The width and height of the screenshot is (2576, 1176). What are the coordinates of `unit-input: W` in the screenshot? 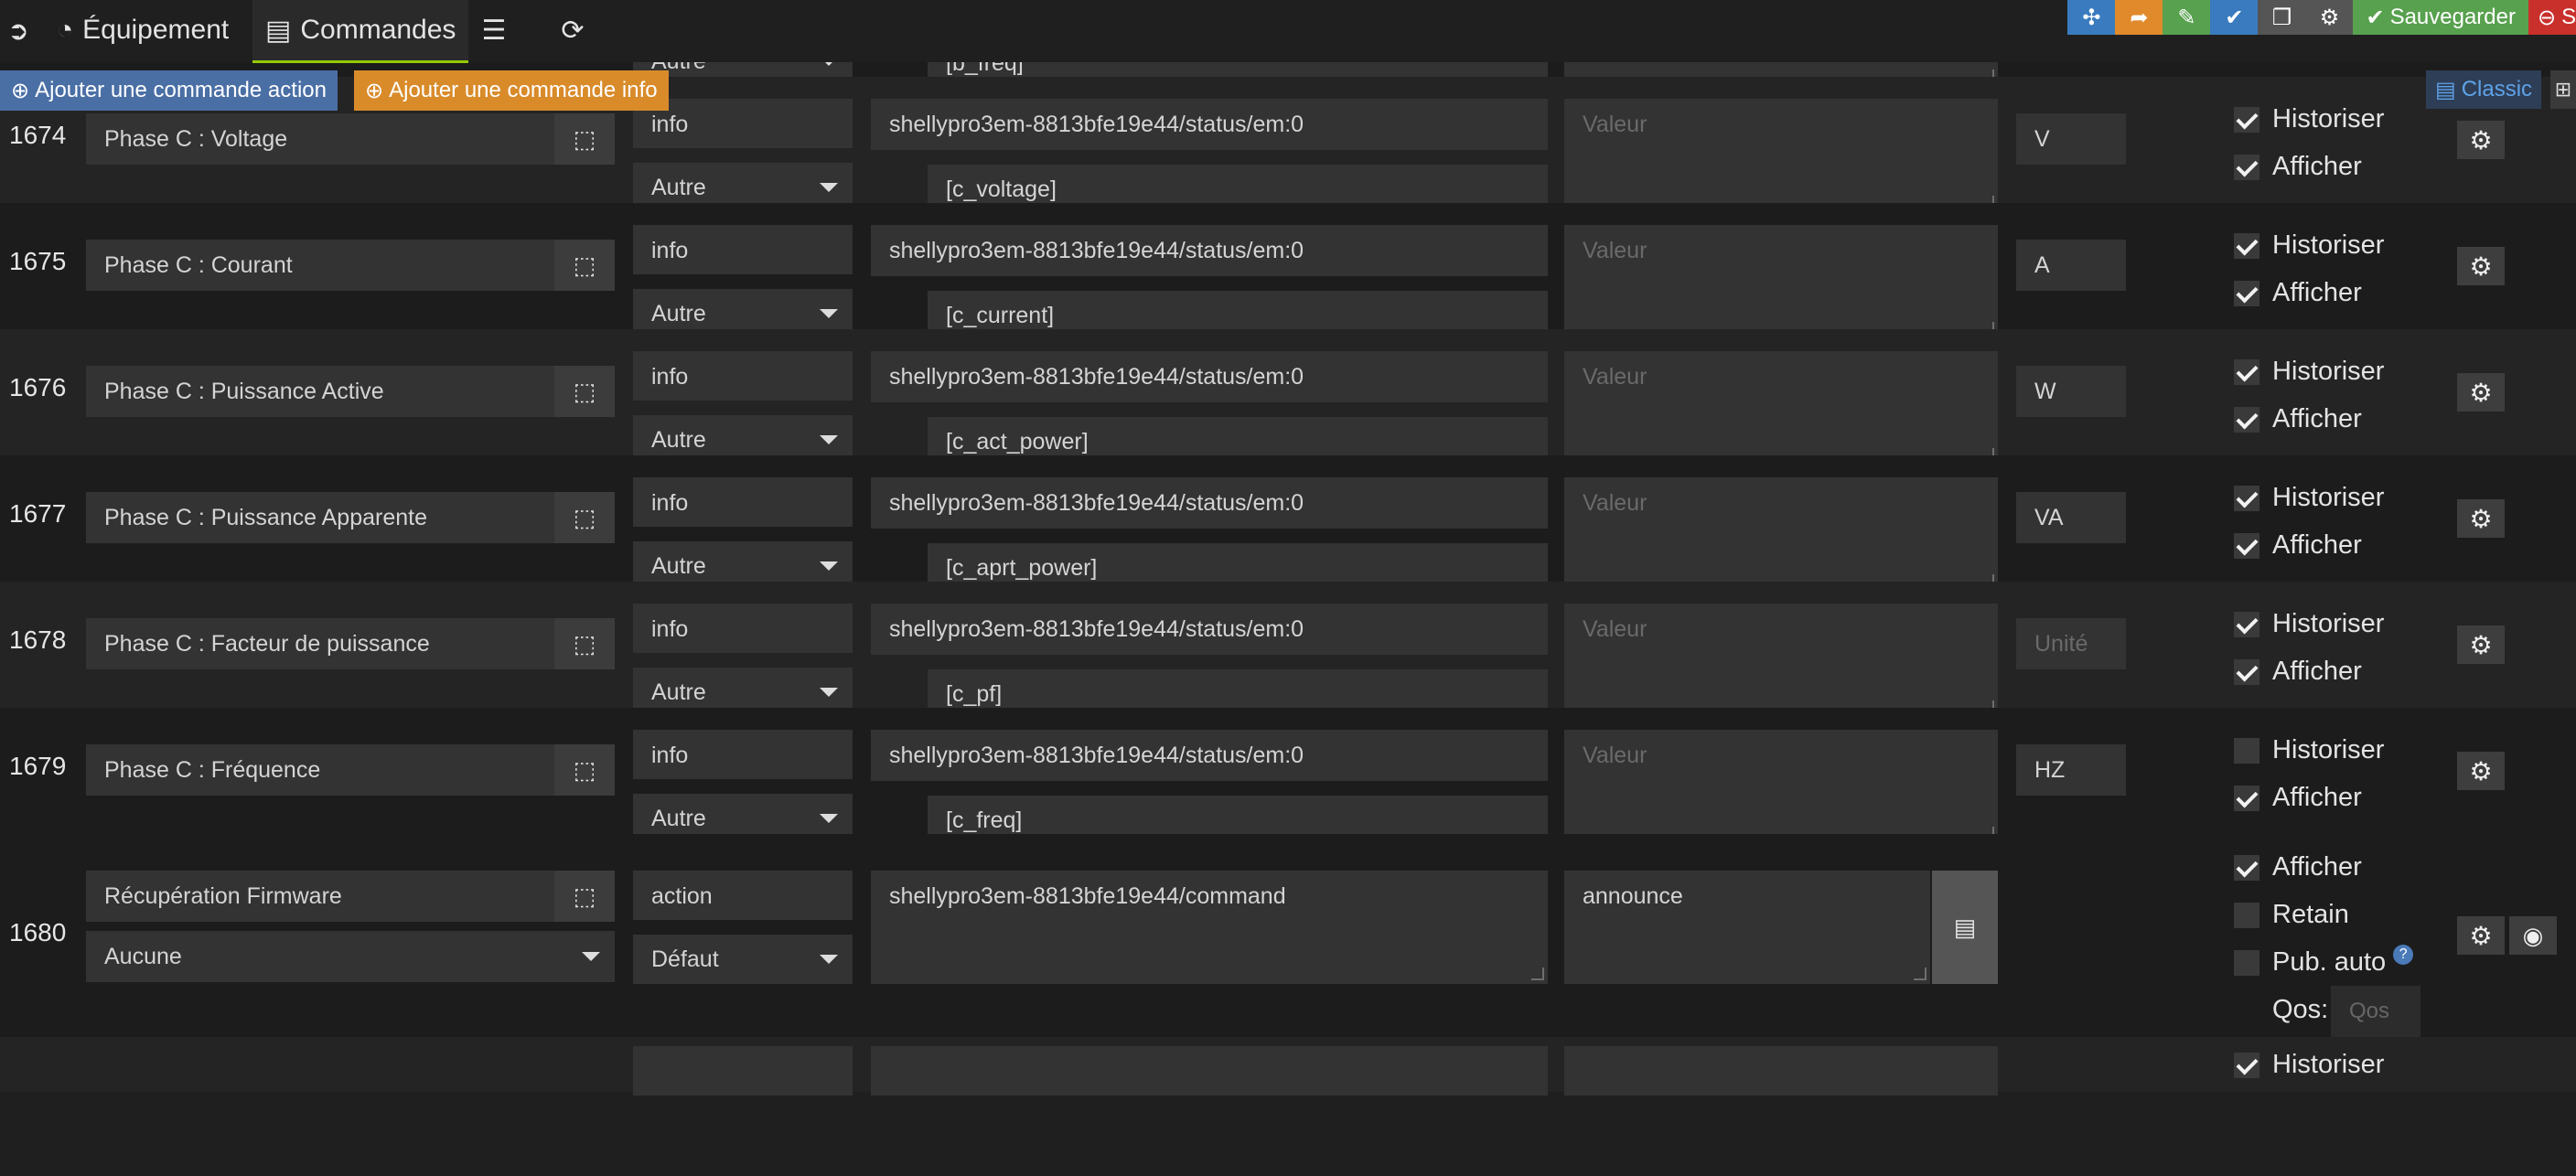 It's located at (2071, 391).